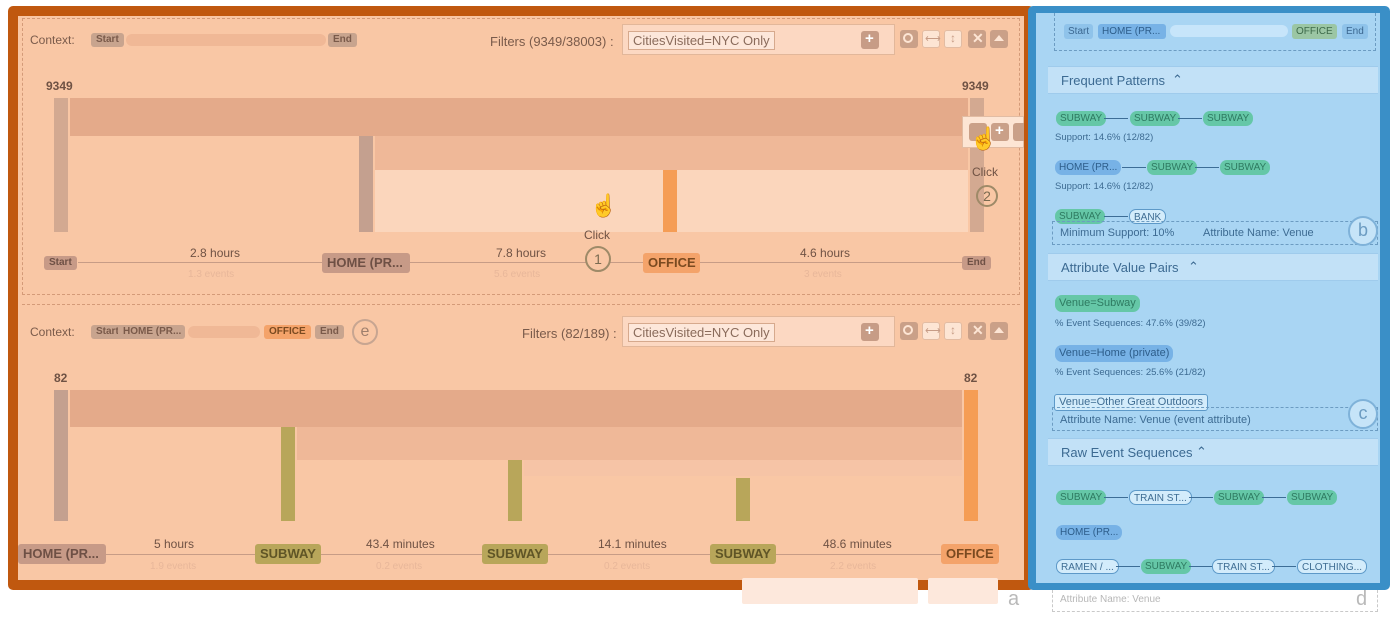 This screenshot has height=623, width=1391. Describe the element at coordinates (1213, 80) in the screenshot. I see `frequent-patterns-header: Frequent Patterns ⌃` at that location.